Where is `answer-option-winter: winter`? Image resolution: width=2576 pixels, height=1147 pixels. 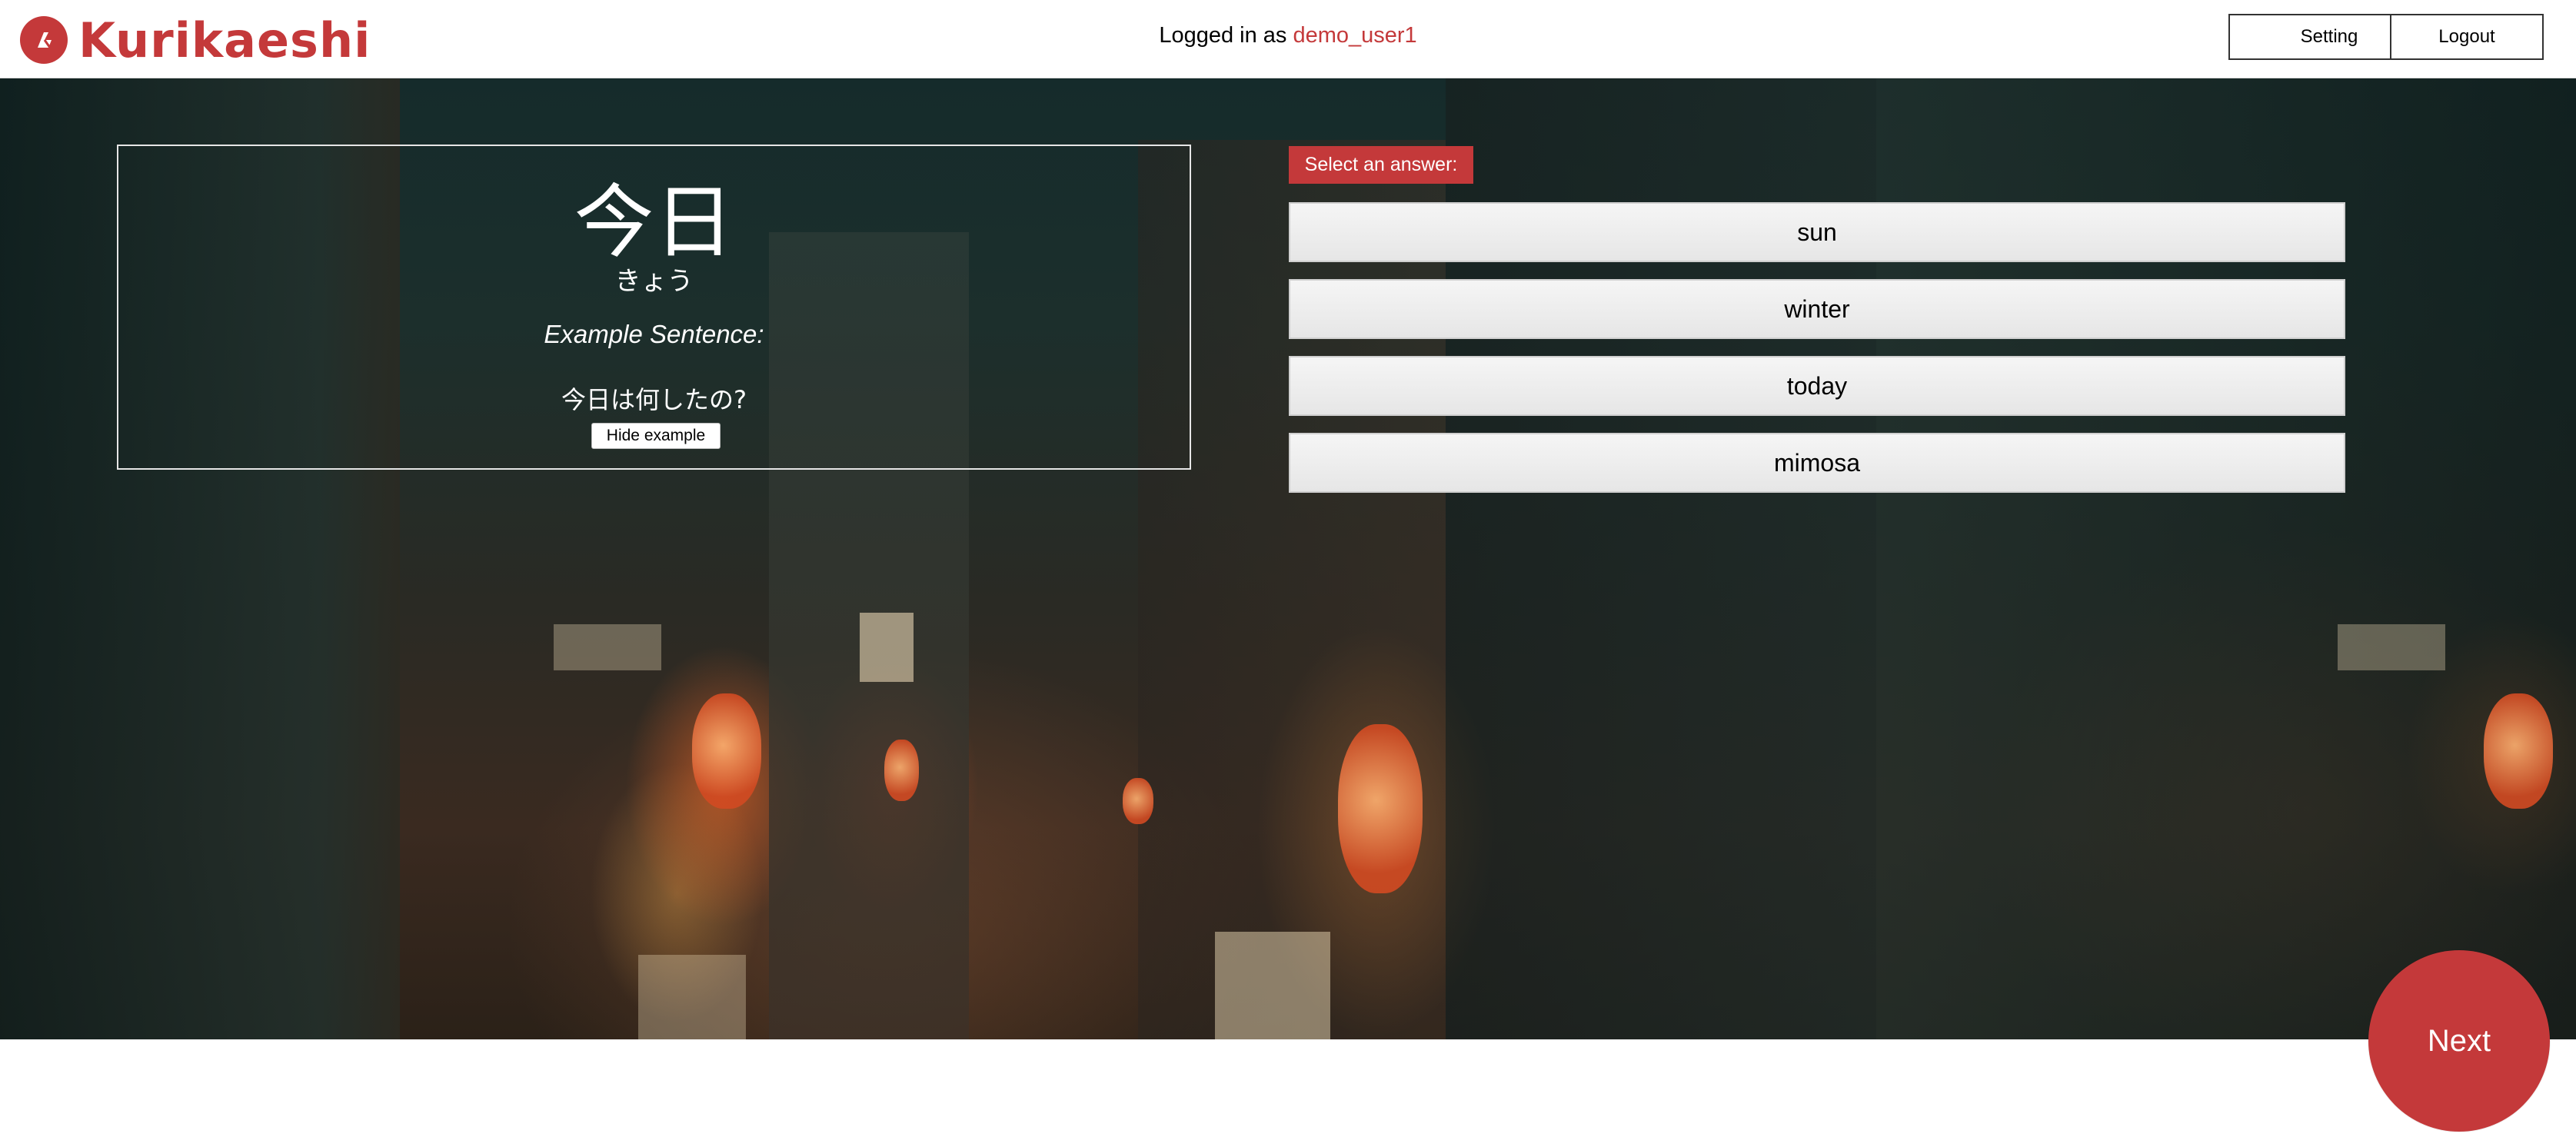
answer-option-winter: winter is located at coordinates (1817, 309).